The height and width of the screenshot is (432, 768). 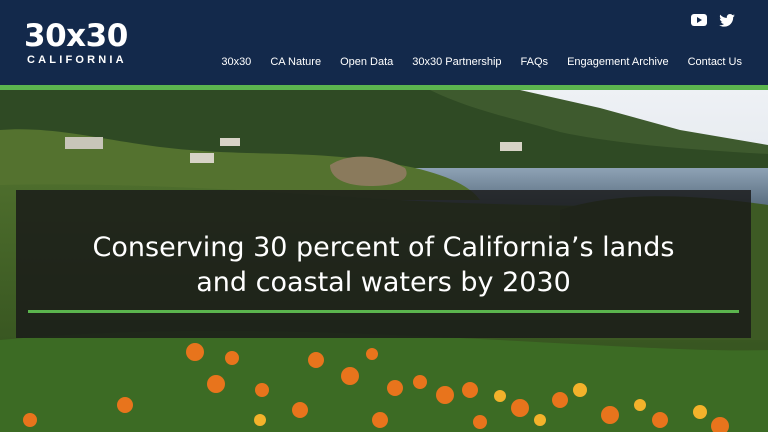 I want to click on site-logo: 30x30 CALIFORNIA, so click(x=89, y=43).